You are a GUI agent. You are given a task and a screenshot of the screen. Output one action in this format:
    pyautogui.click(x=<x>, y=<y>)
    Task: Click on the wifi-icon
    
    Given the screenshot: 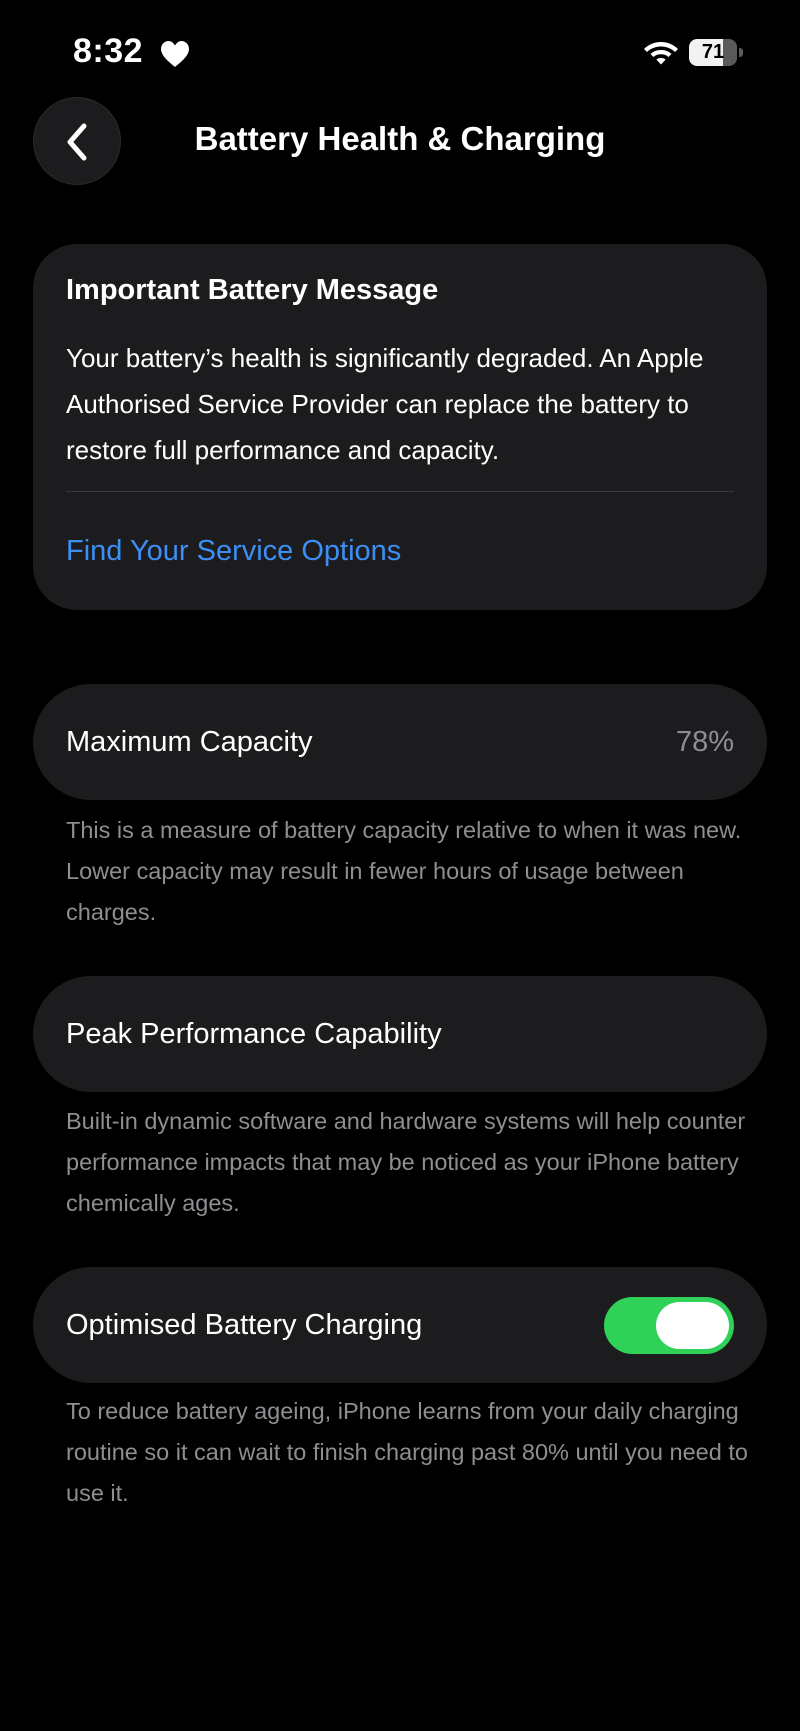 What is the action you would take?
    pyautogui.click(x=661, y=53)
    